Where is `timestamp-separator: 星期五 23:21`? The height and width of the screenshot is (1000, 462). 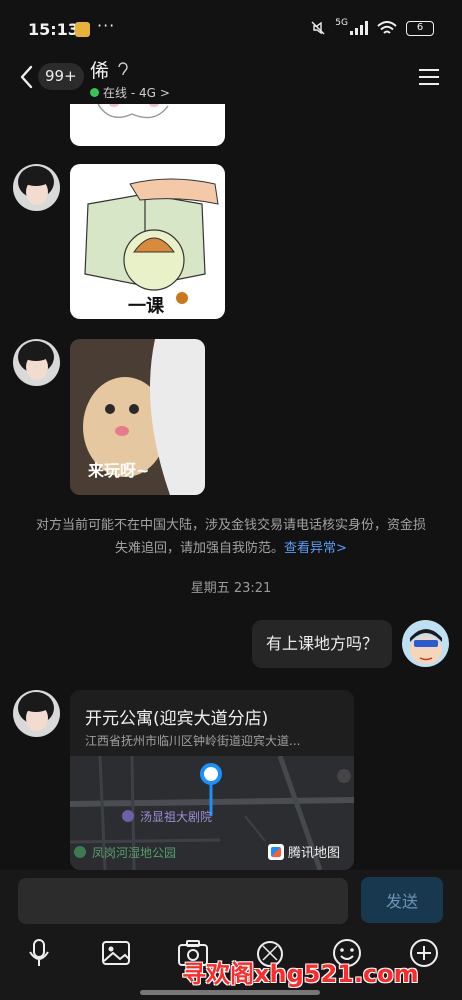 timestamp-separator: 星期五 23:21 is located at coordinates (231, 588).